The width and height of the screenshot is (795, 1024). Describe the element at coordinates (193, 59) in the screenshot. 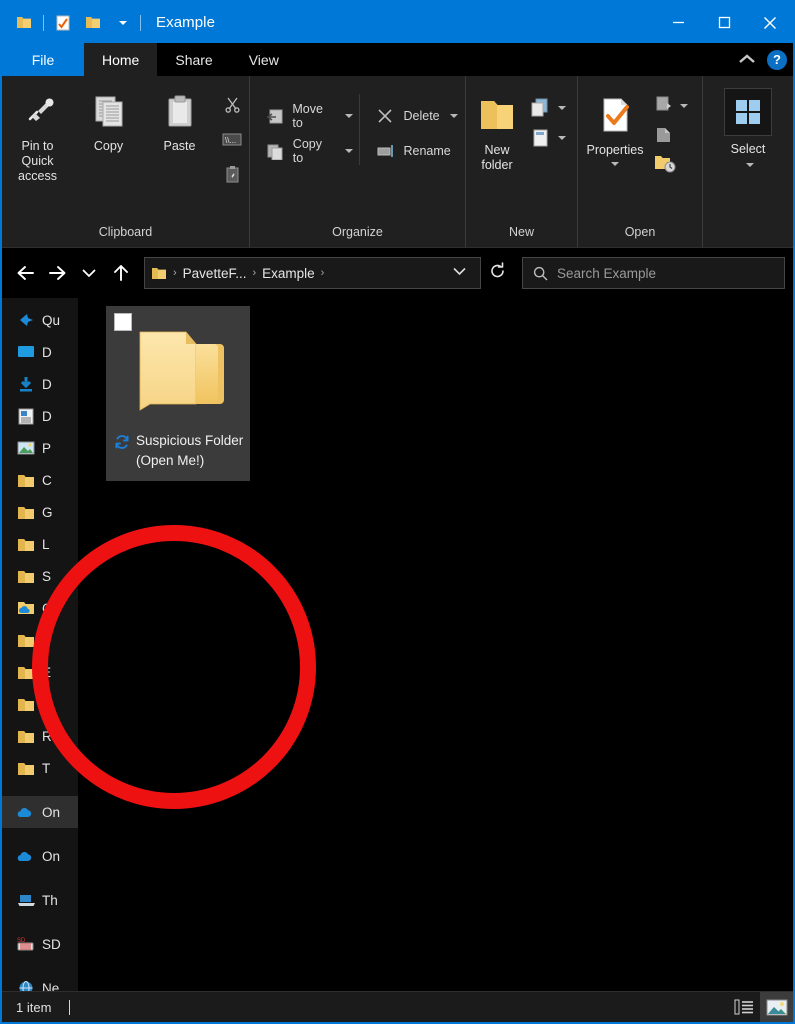

I see `tab-share: Share` at that location.